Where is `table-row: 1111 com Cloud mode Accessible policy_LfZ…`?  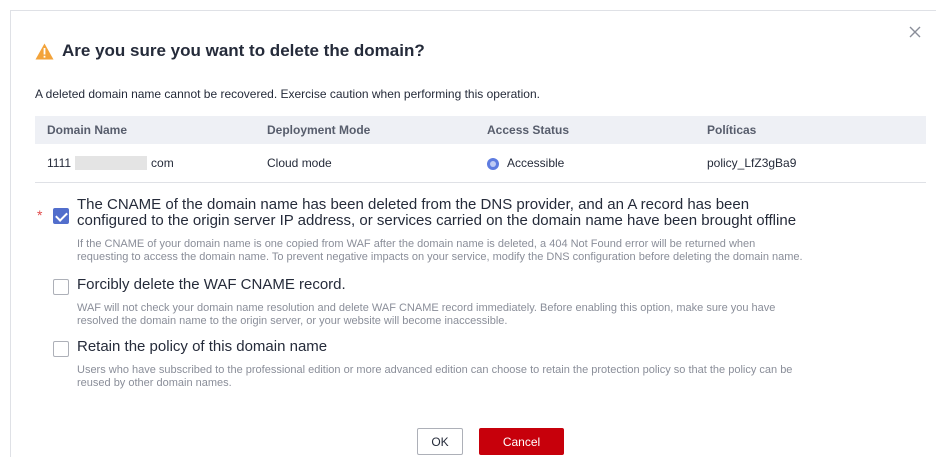 table-row: 1111 com Cloud mode Accessible policy_LfZ… is located at coordinates (480, 163).